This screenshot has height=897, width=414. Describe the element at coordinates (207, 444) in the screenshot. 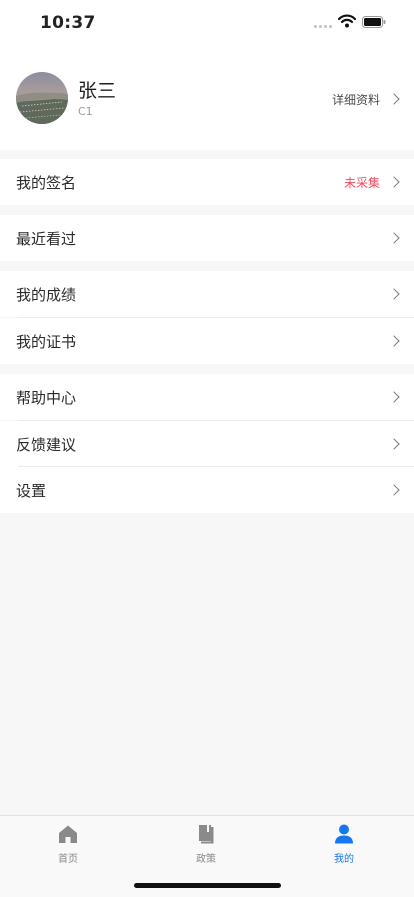

I see `menu-item-feedback: 反馈建议` at that location.